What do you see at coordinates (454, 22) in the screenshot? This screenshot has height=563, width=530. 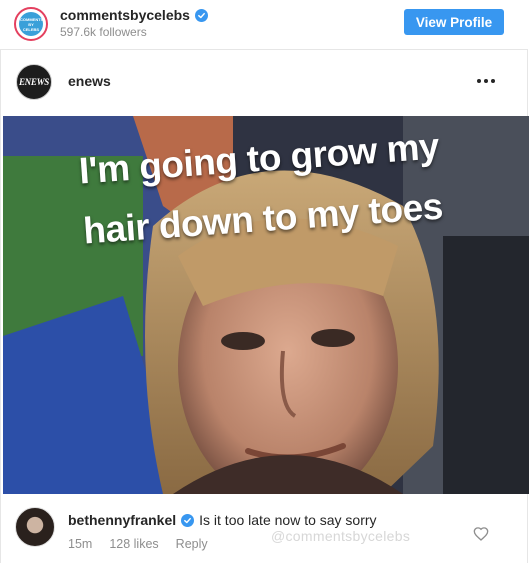 I see `view-profile-button: View Profile` at bounding box center [454, 22].